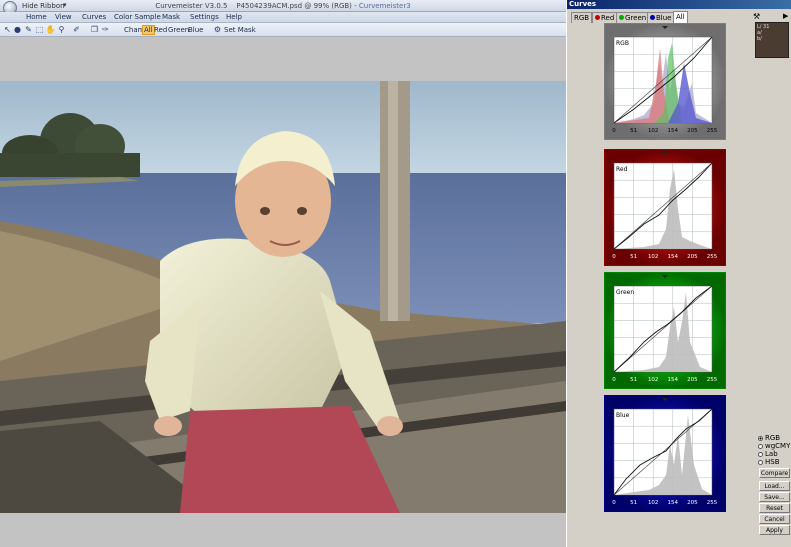  I want to click on title-file: P4504239ACM.psd @ 99% (RGB), so click(294, 6).